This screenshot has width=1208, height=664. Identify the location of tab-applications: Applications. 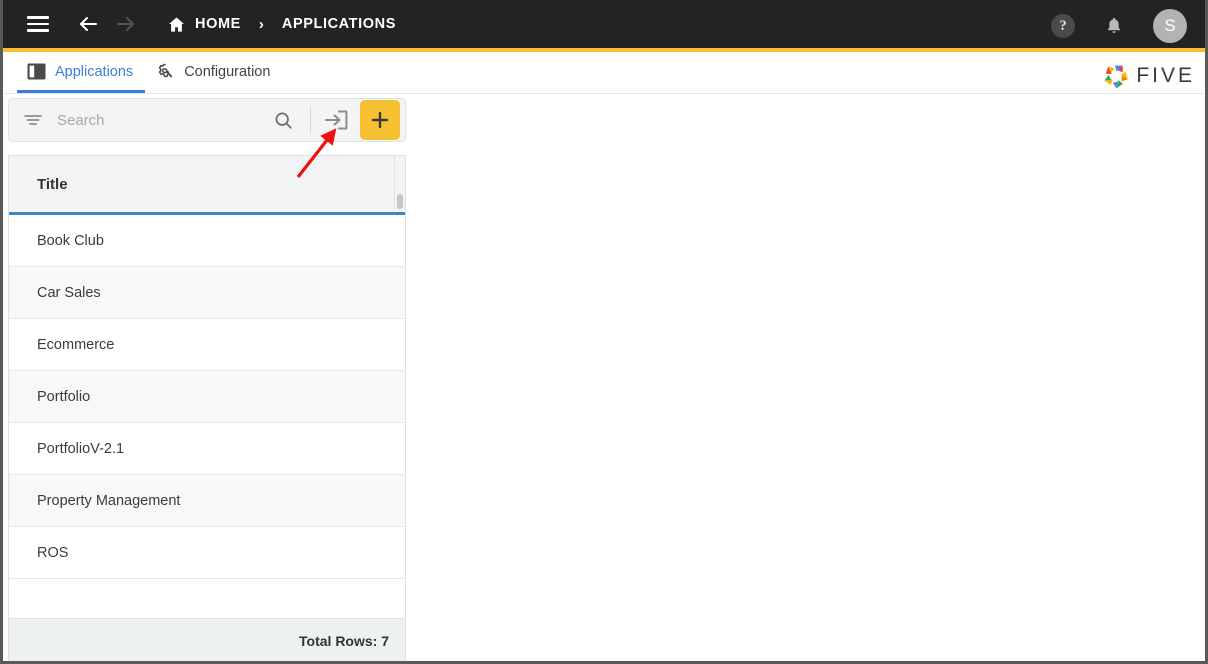
(81, 73).